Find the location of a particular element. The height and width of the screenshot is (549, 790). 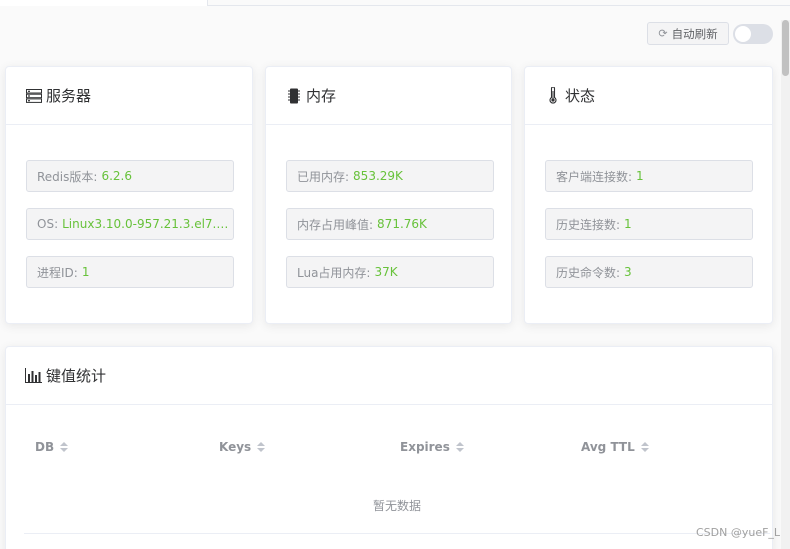

item-label: Lua占用内存: is located at coordinates (334, 272).